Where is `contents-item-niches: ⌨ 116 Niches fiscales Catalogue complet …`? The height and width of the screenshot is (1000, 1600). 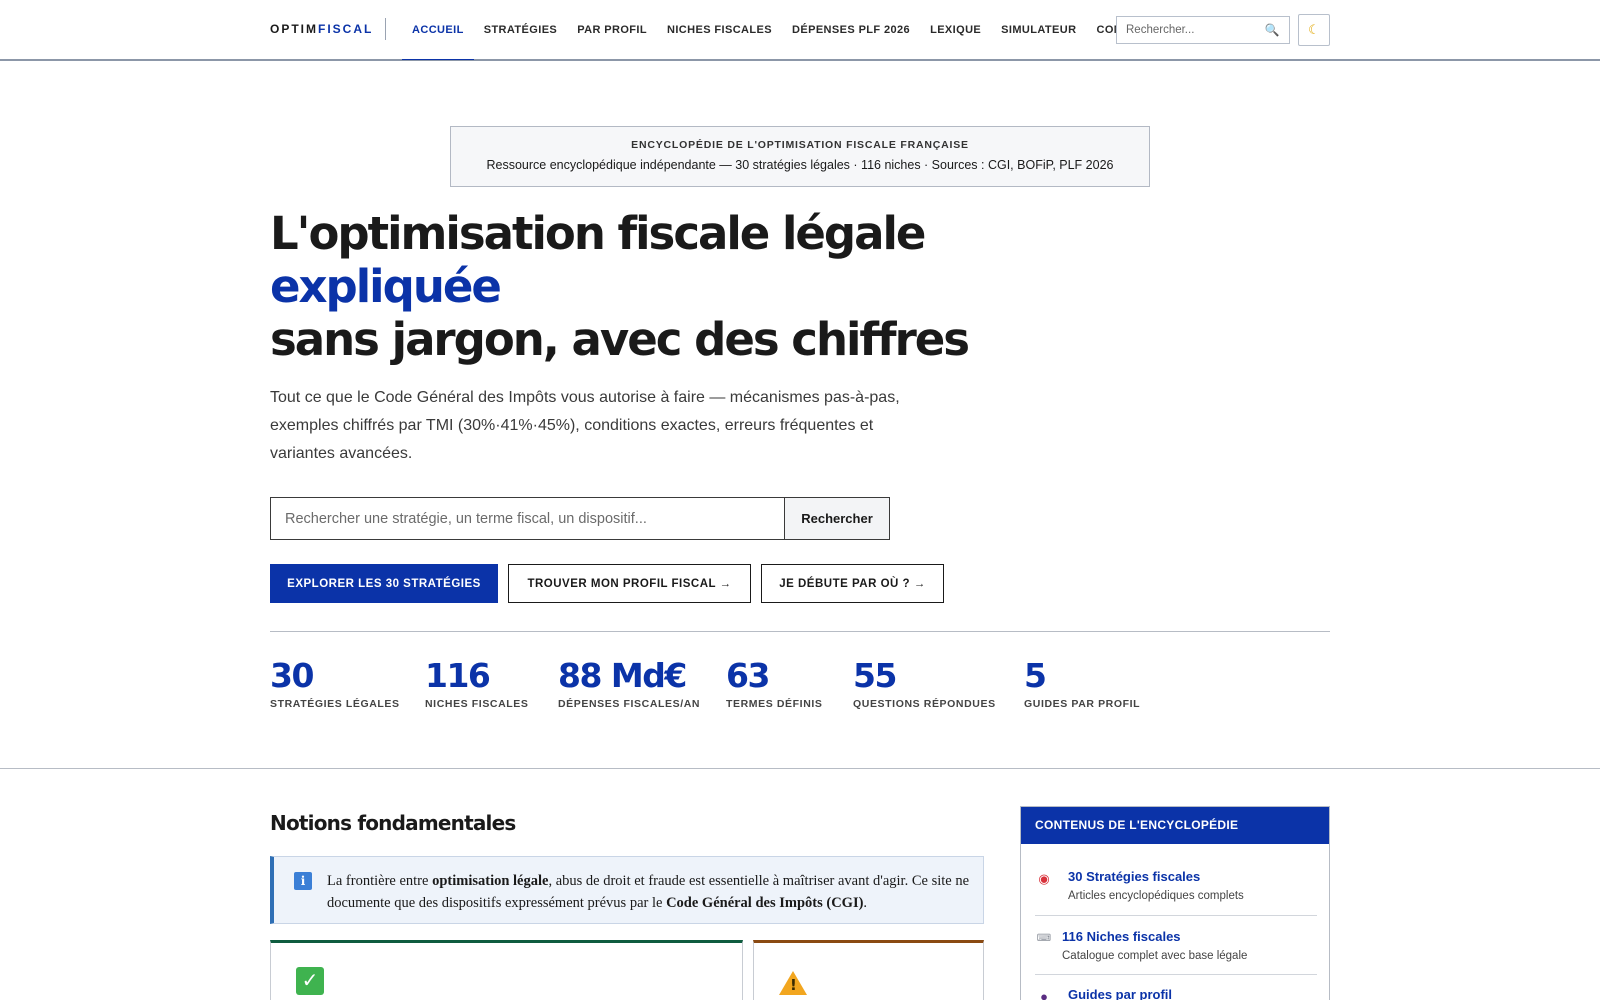 contents-item-niches: ⌨ 116 Niches fiscales Catalogue complet … is located at coordinates (1176, 949).